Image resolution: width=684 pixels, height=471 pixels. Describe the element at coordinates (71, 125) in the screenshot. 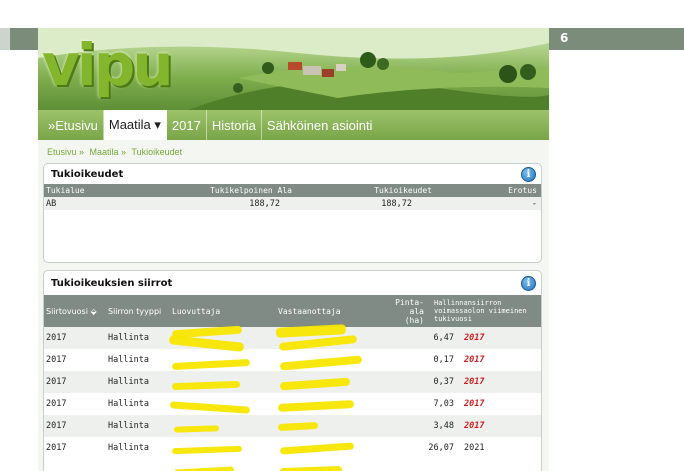

I see `nav-item-etusivu: »Etusivu` at that location.